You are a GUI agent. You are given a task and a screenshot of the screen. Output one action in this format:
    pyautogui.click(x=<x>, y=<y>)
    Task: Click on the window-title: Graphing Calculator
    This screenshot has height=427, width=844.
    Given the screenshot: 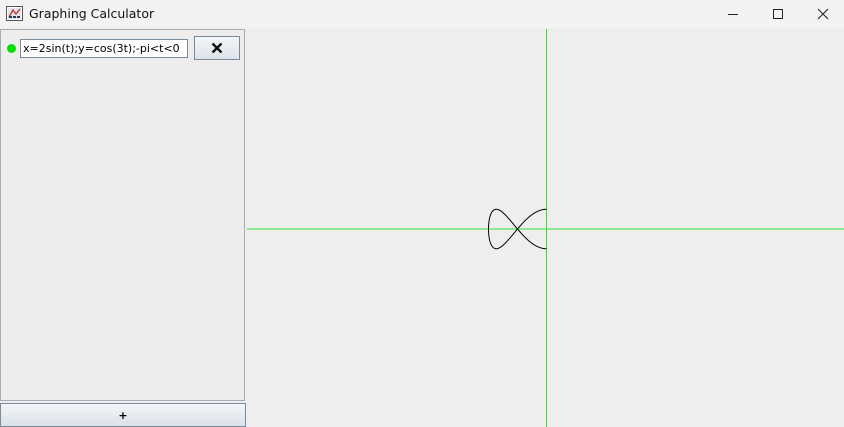 What is the action you would take?
    pyautogui.click(x=92, y=13)
    